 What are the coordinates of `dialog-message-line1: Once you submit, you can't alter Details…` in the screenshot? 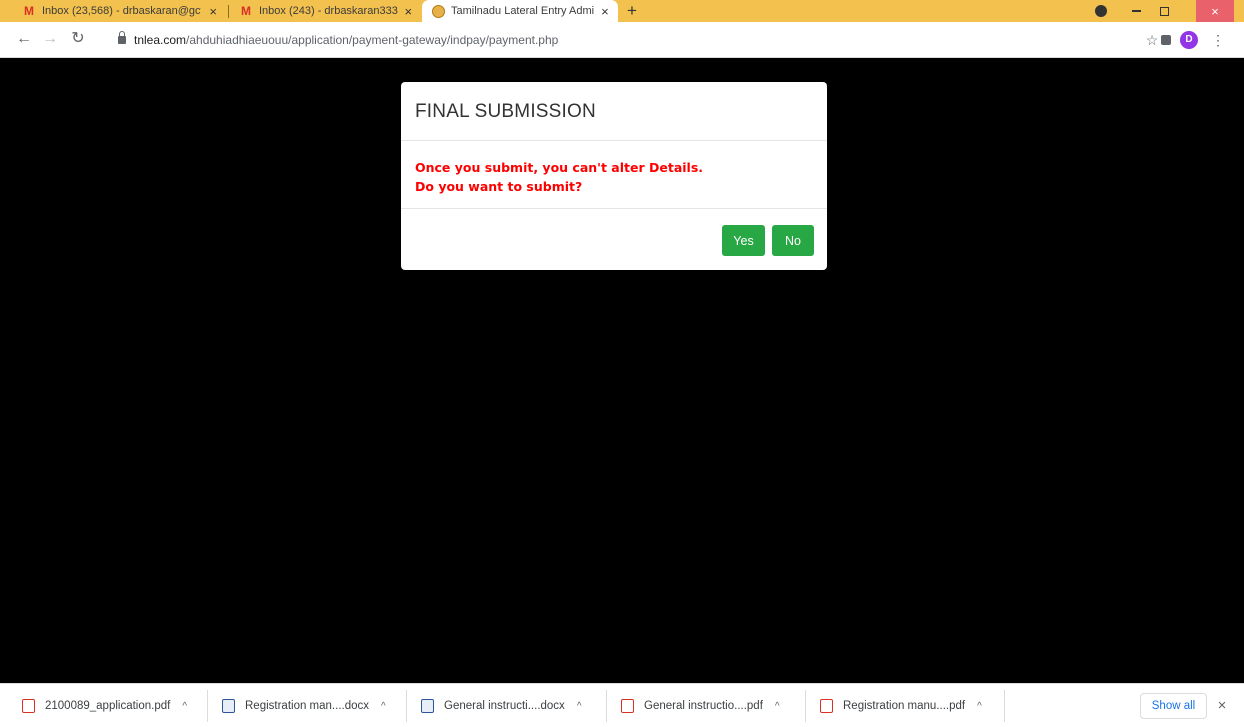 It's located at (559, 167).